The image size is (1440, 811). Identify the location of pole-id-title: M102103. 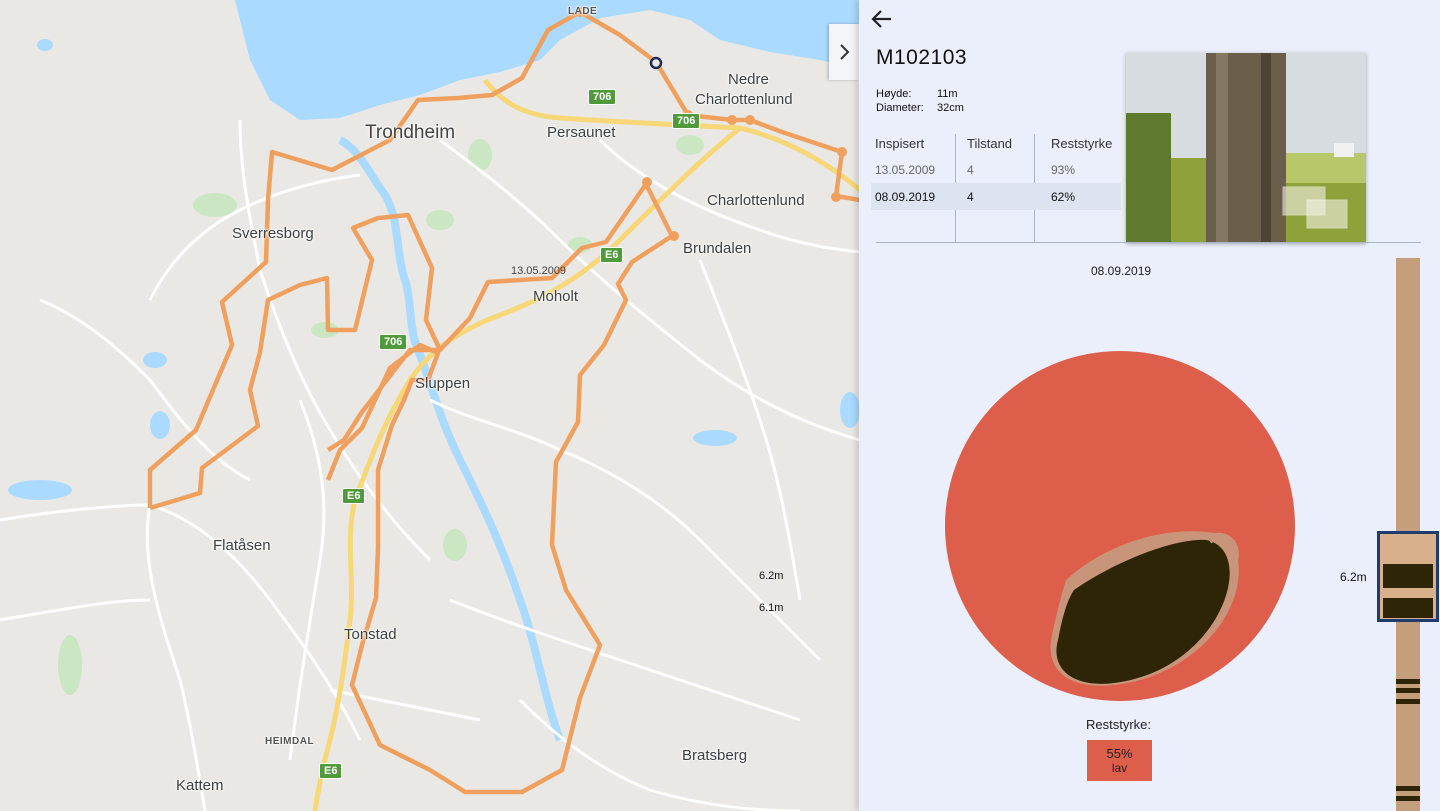
(922, 57).